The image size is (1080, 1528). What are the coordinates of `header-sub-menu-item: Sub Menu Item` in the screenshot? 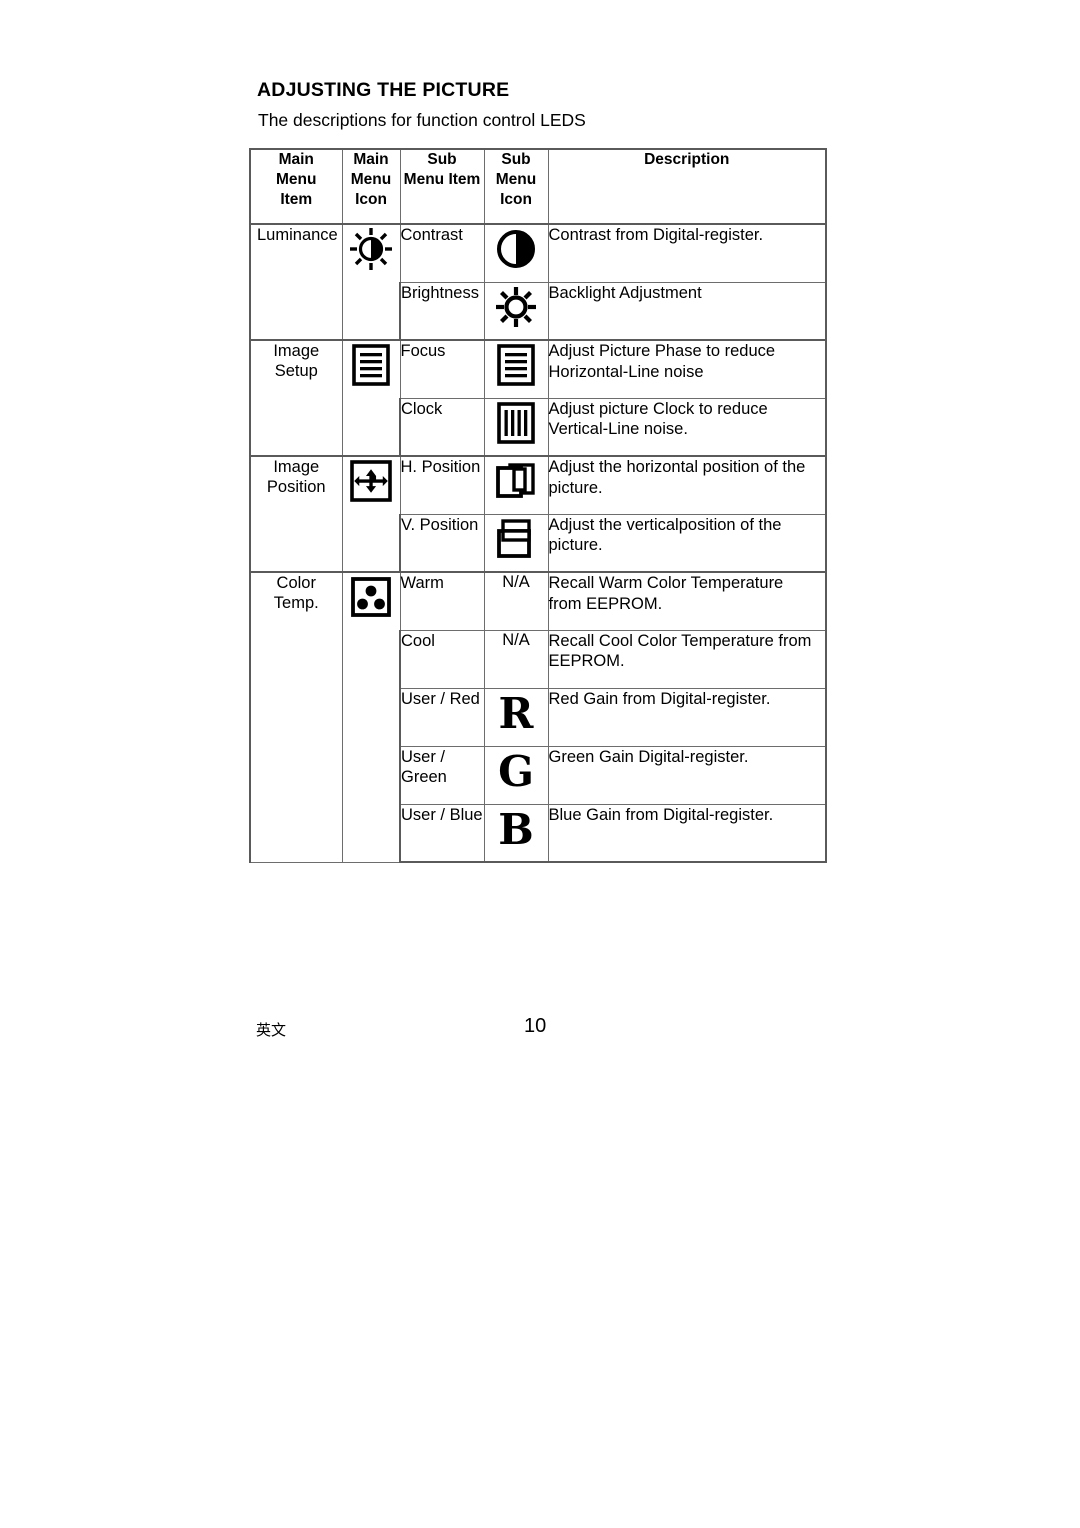 It's located at (442, 186).